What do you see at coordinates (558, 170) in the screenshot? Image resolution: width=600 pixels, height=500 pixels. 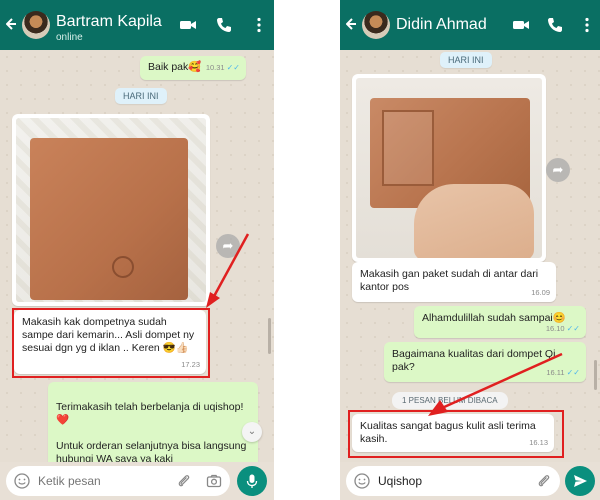 I see `forward-icon: ➦` at bounding box center [558, 170].